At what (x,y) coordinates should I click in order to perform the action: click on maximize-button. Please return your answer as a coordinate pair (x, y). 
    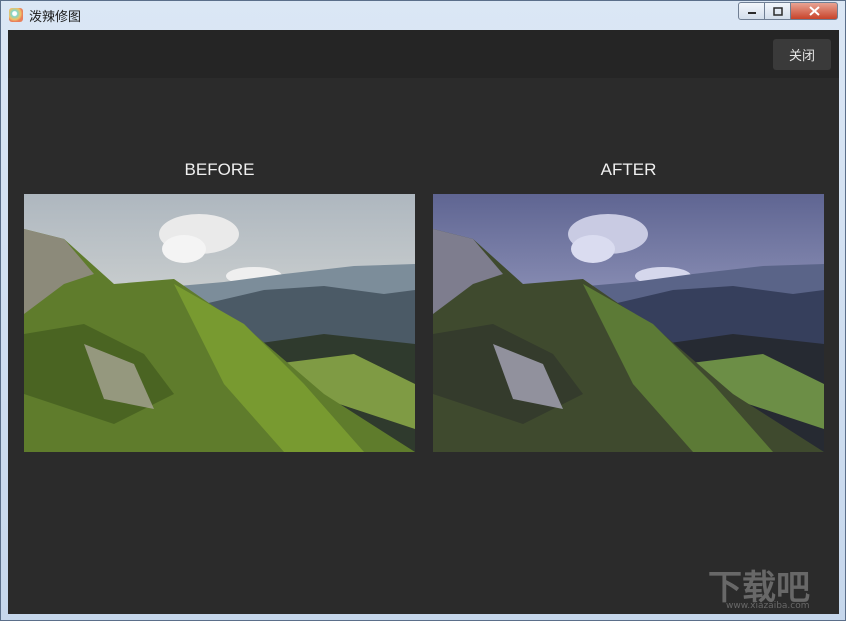
    Looking at the image, I should click on (777, 11).